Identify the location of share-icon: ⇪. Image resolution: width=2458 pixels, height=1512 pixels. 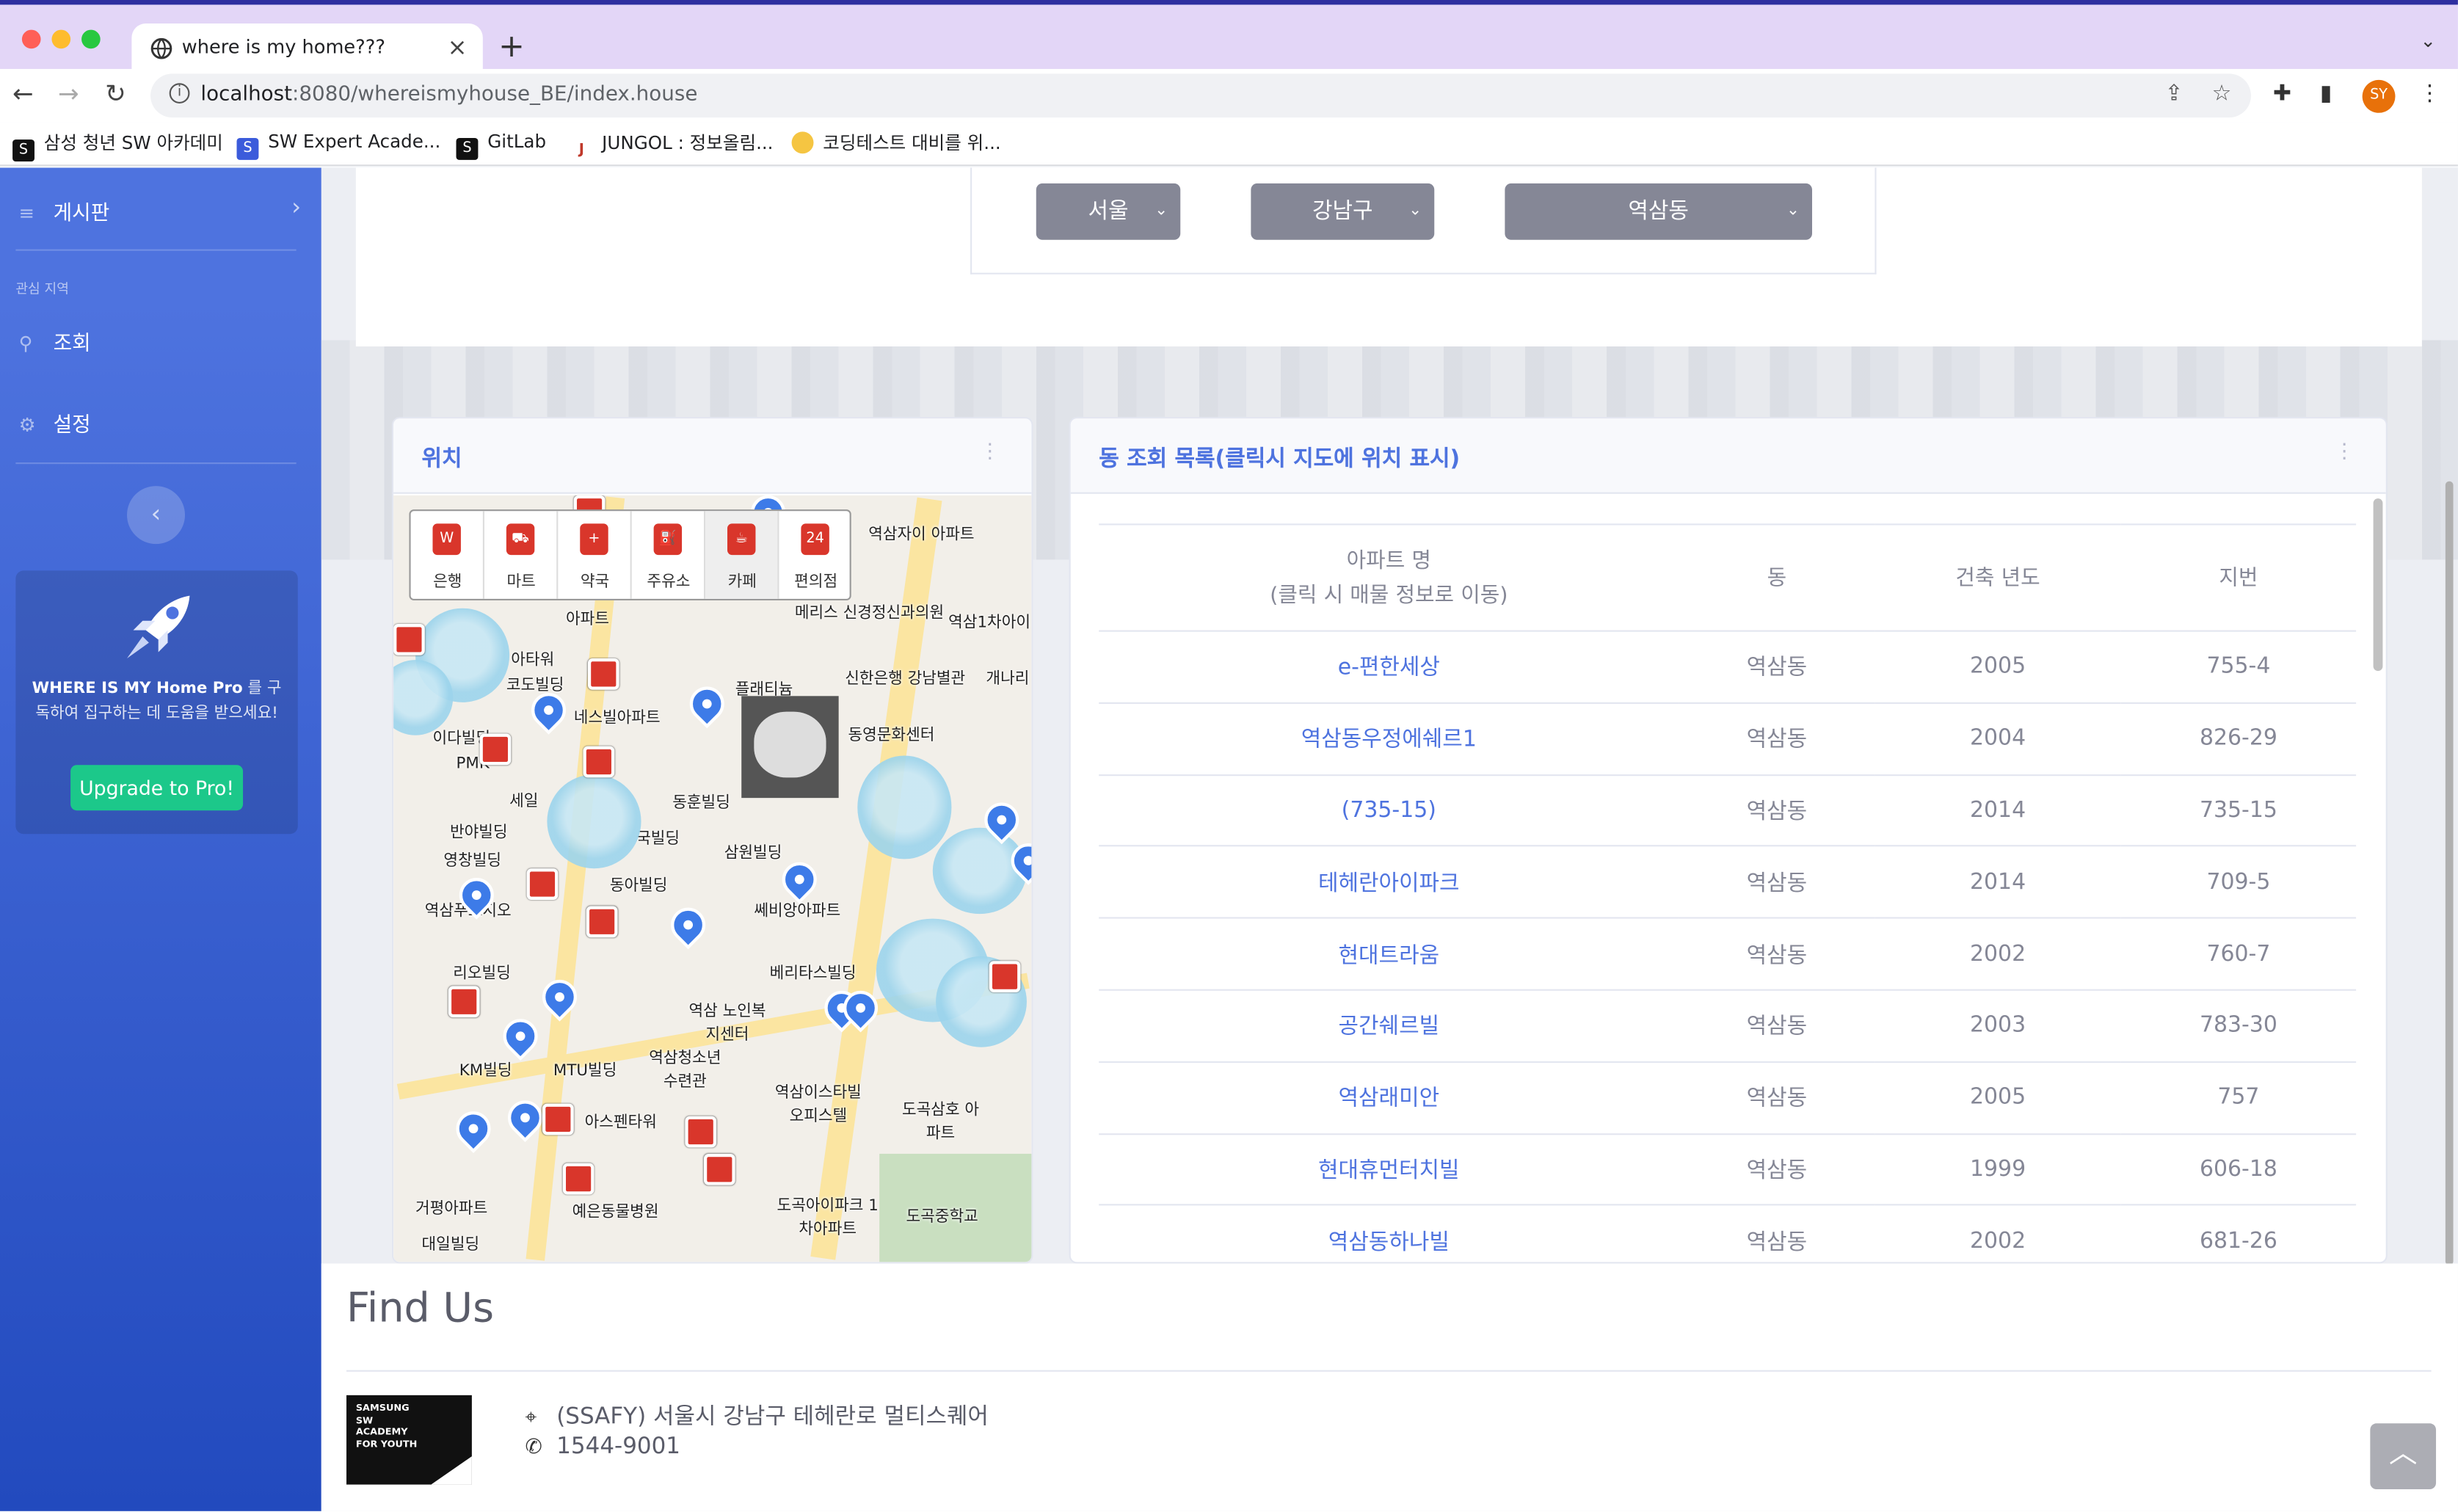
(2174, 93).